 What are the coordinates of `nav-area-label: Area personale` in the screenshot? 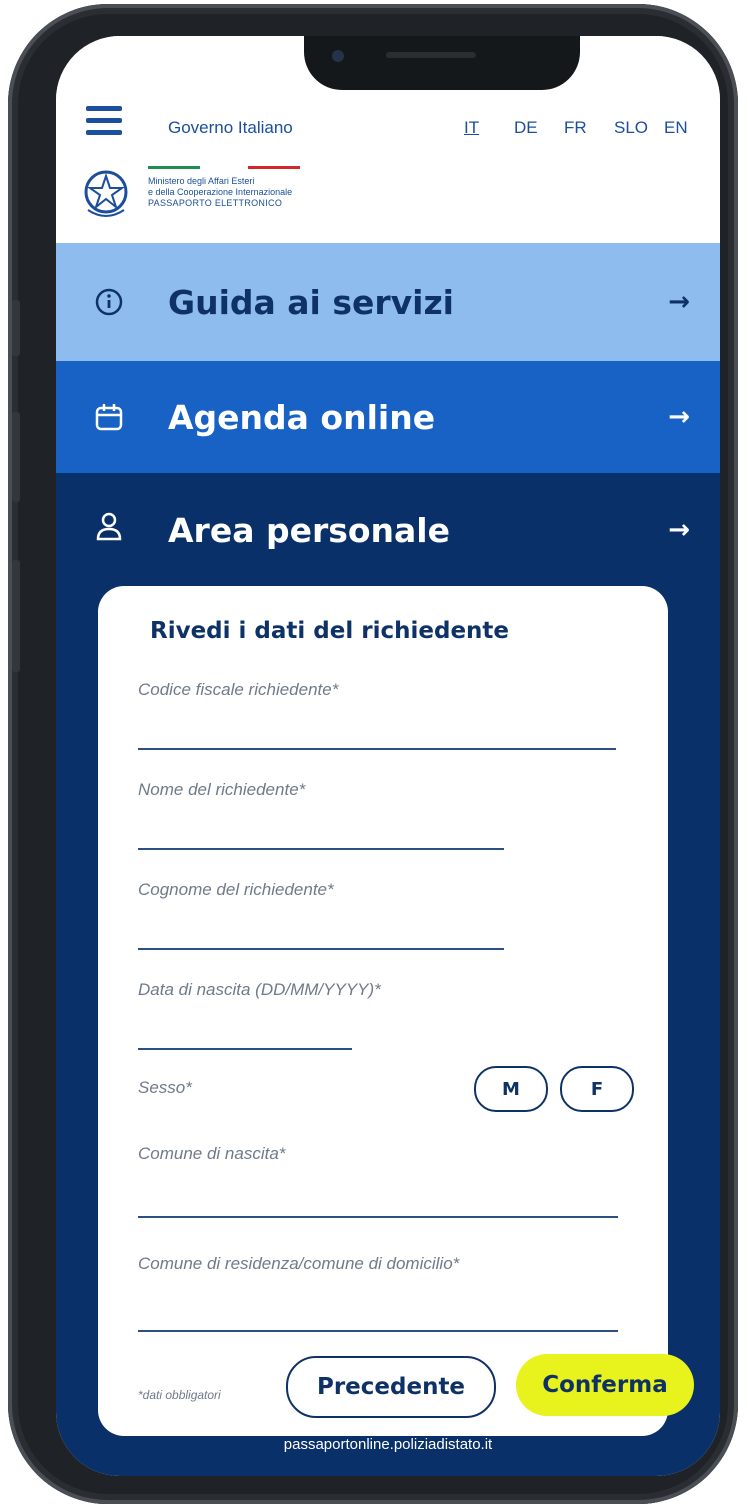 It's located at (309, 530).